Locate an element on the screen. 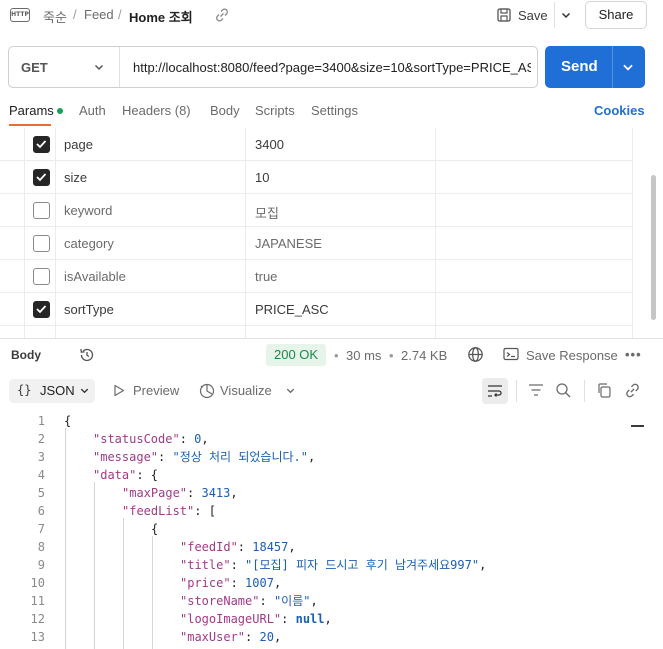  param-key: size is located at coordinates (75, 177).